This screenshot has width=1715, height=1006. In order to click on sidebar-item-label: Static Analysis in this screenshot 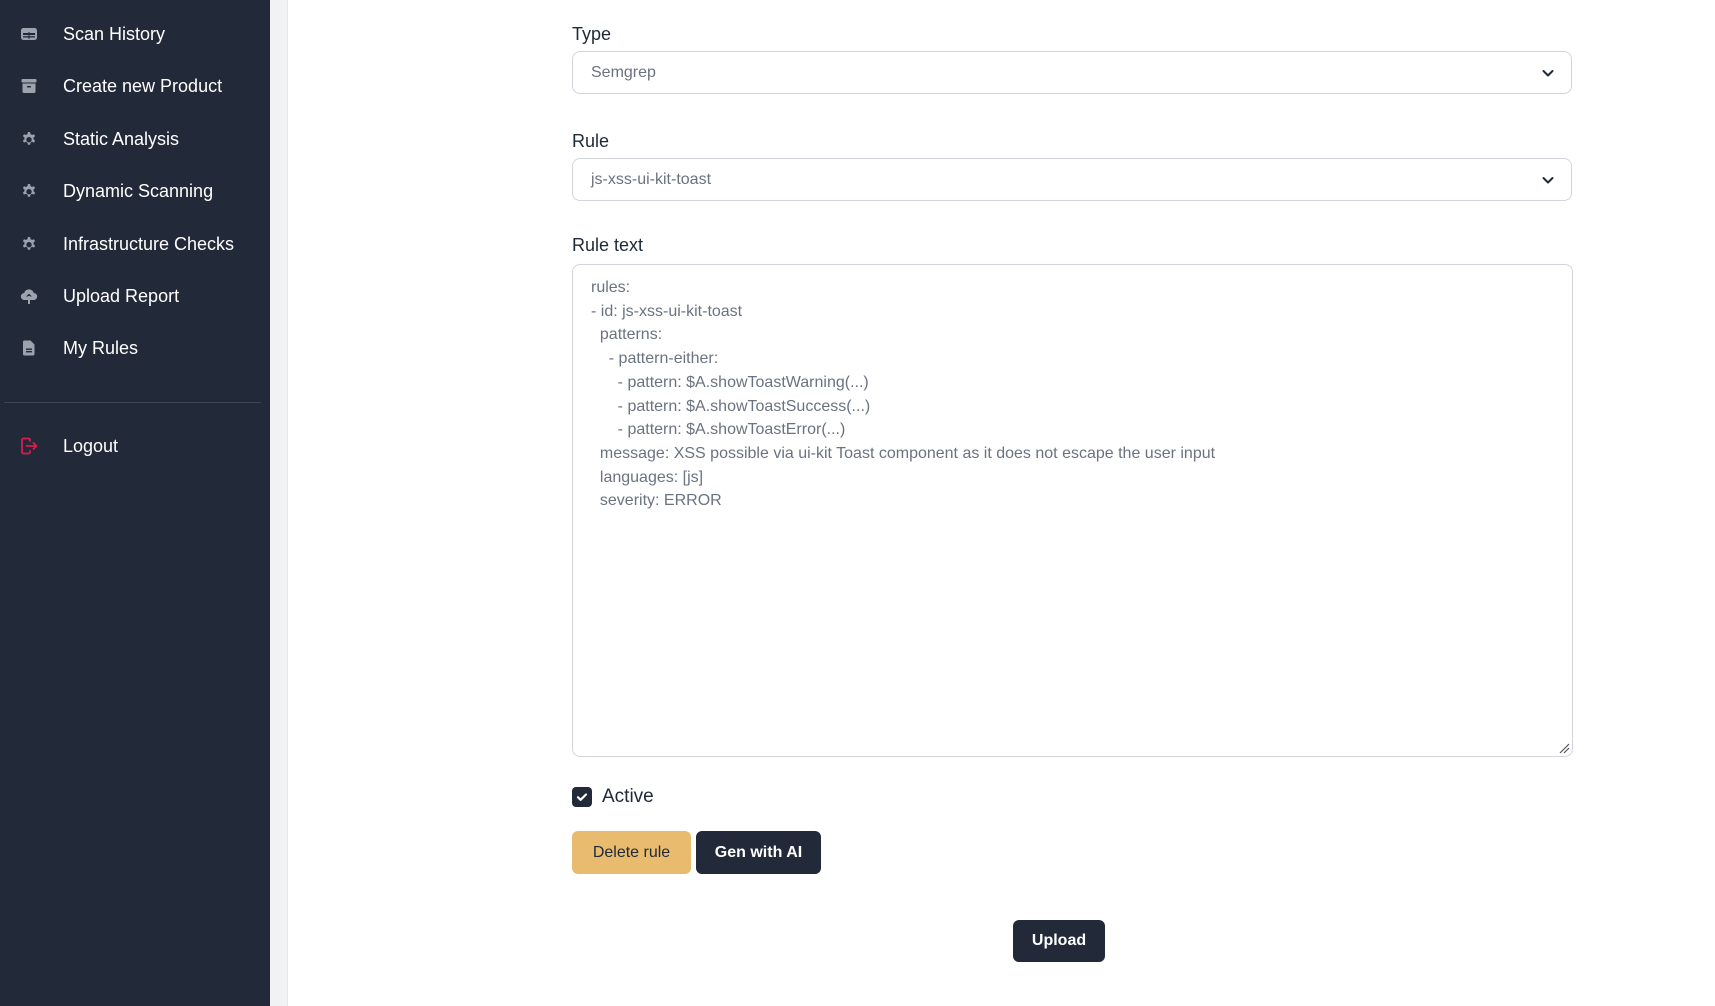, I will do `click(121, 139)`.